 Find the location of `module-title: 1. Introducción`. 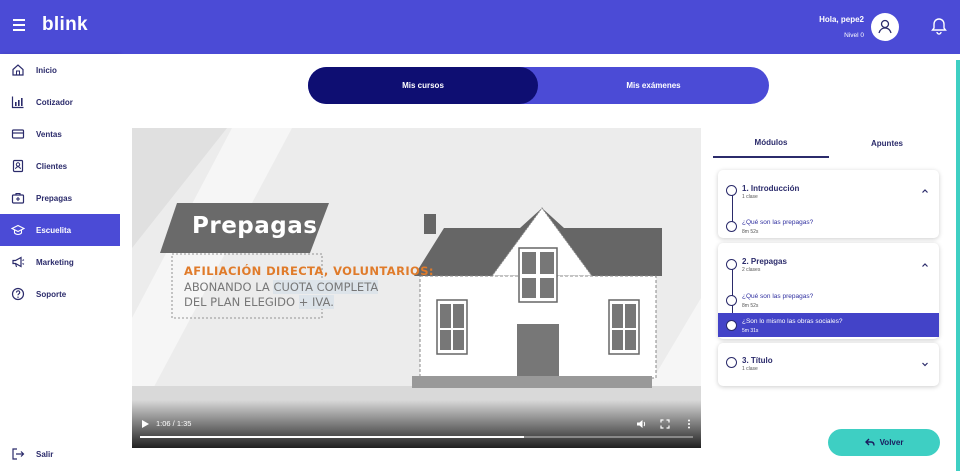

module-title: 1. Introducción is located at coordinates (770, 188).